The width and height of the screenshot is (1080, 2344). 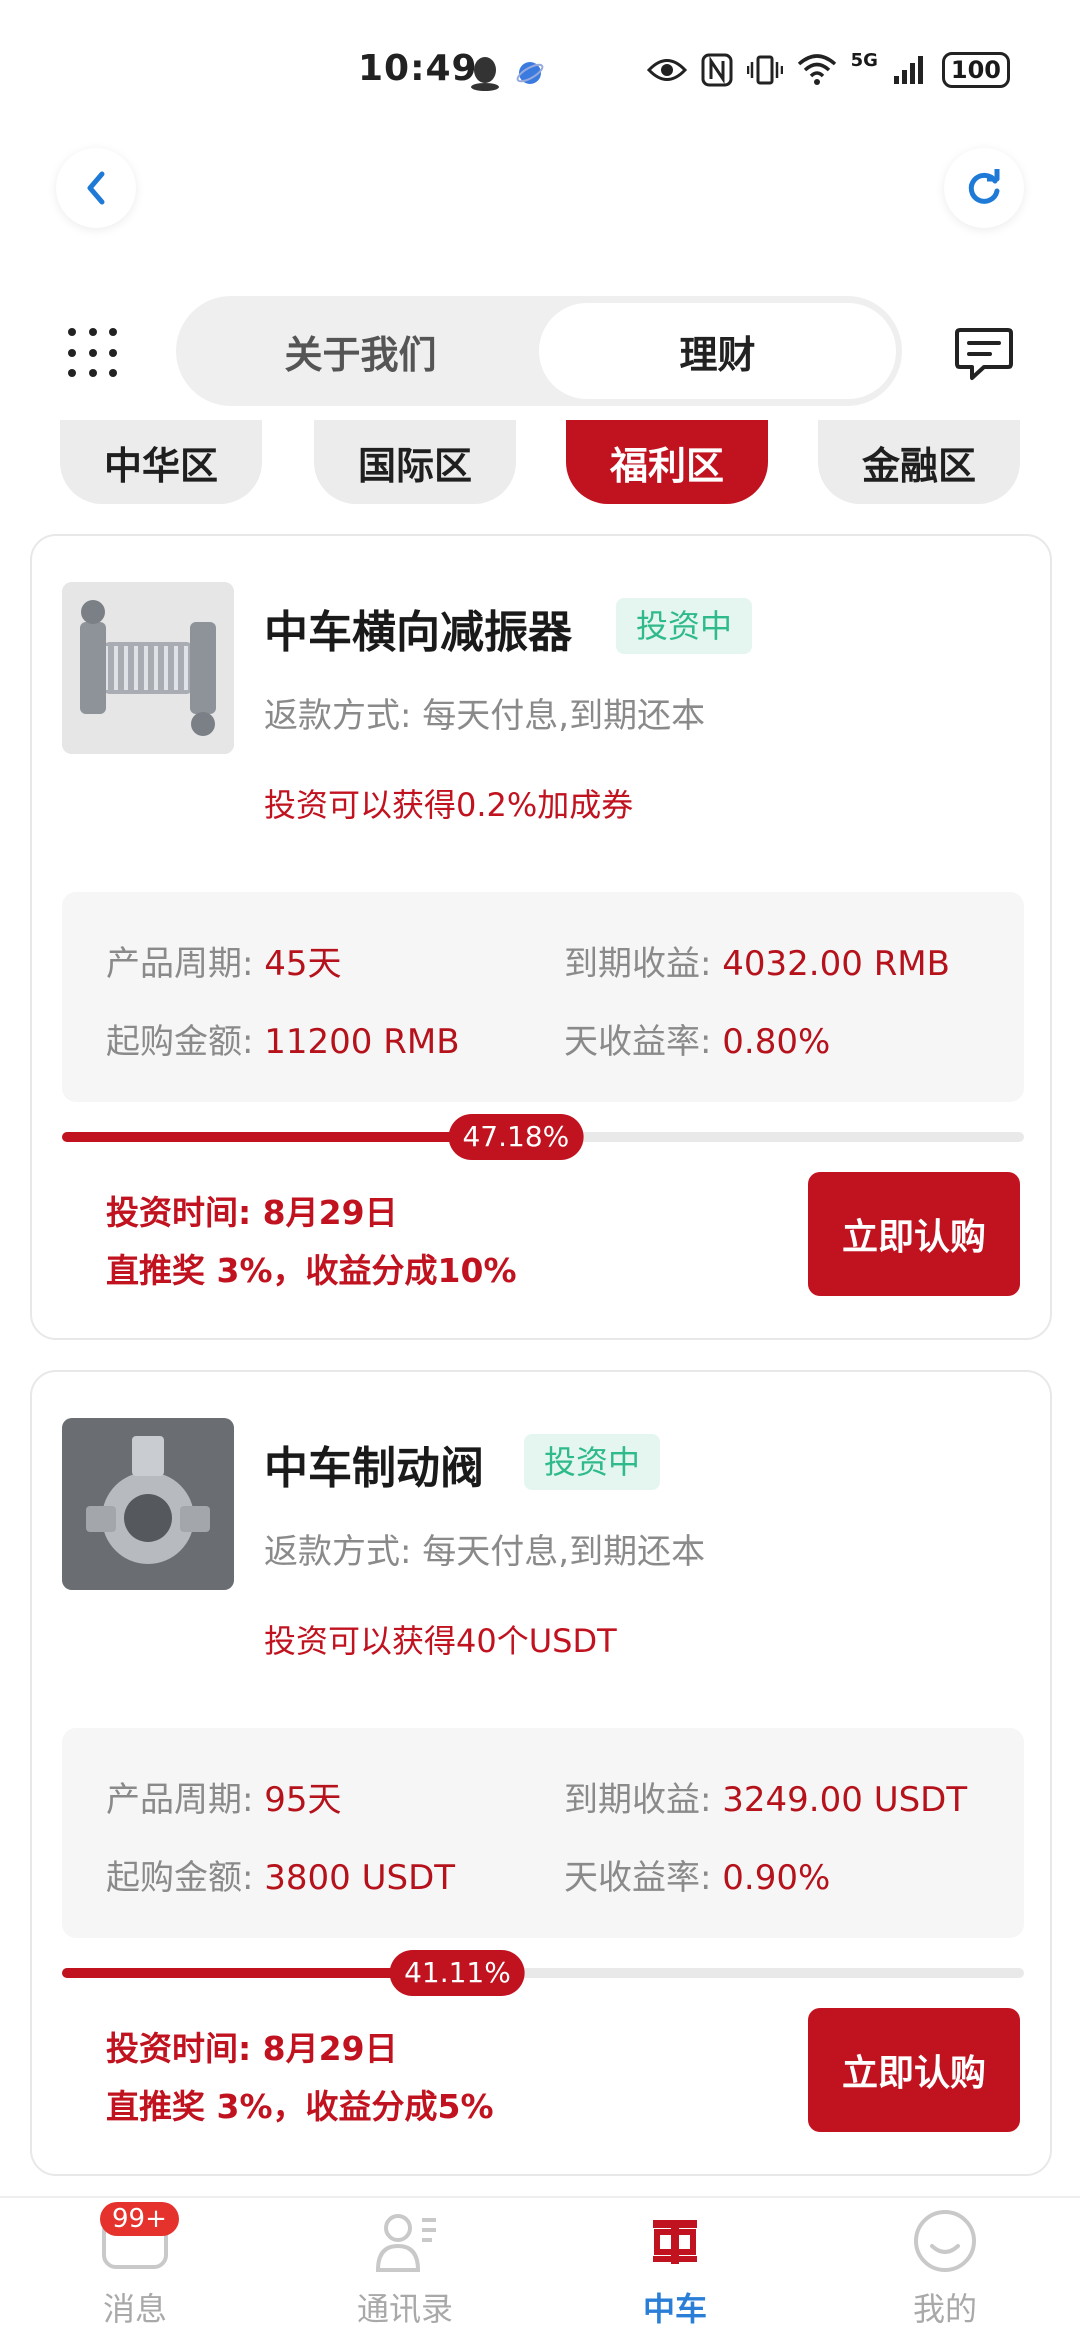 I want to click on refresh-button, so click(x=984, y=188).